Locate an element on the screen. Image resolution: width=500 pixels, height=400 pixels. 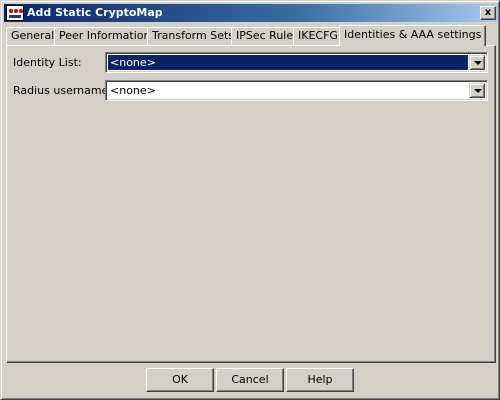
close-icon: x is located at coordinates (488, 12).